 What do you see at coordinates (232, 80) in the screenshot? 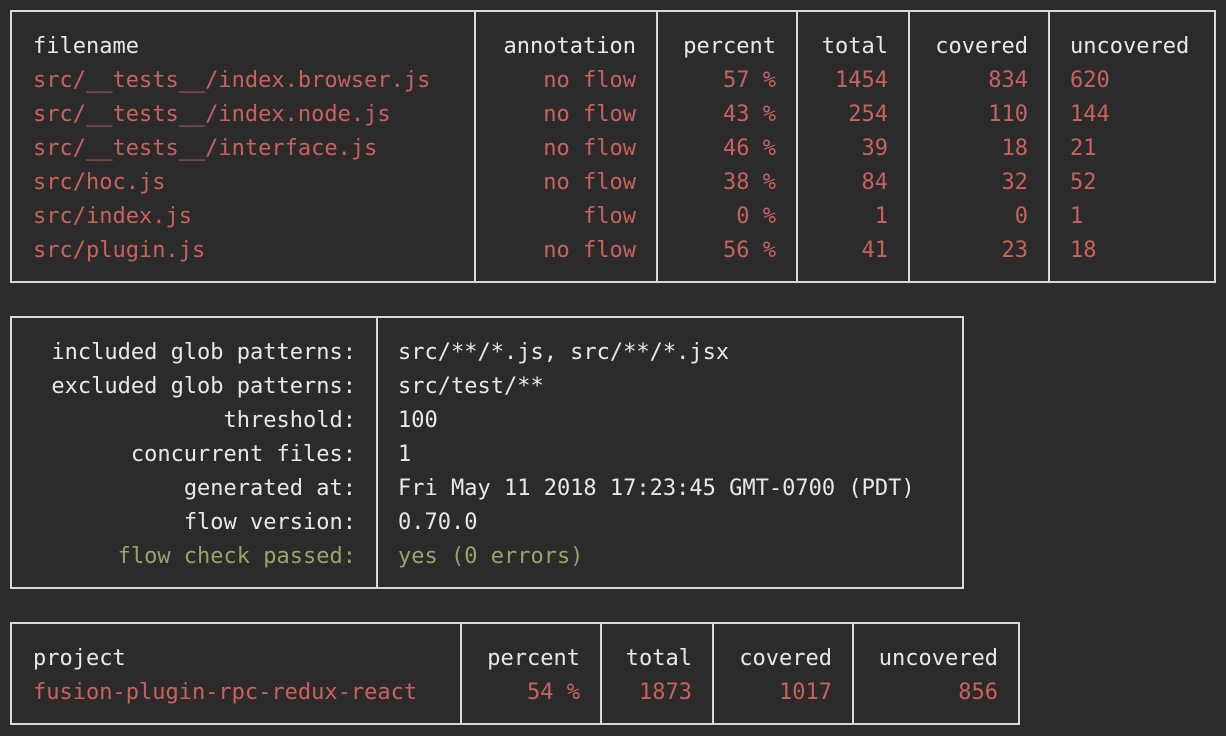
I see `table-row-filename: src/__tests__/index.browser.js` at bounding box center [232, 80].